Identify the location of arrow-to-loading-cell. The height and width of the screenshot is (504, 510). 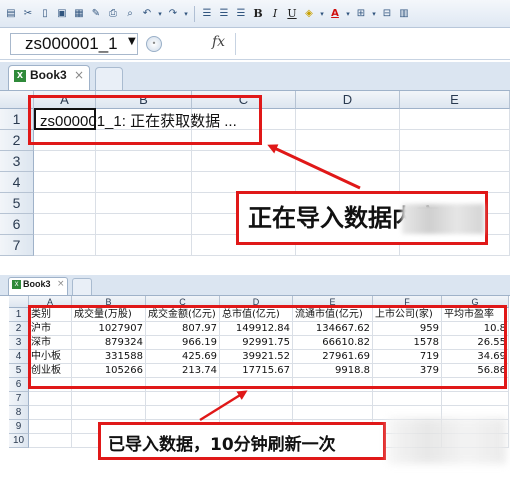
(314, 167).